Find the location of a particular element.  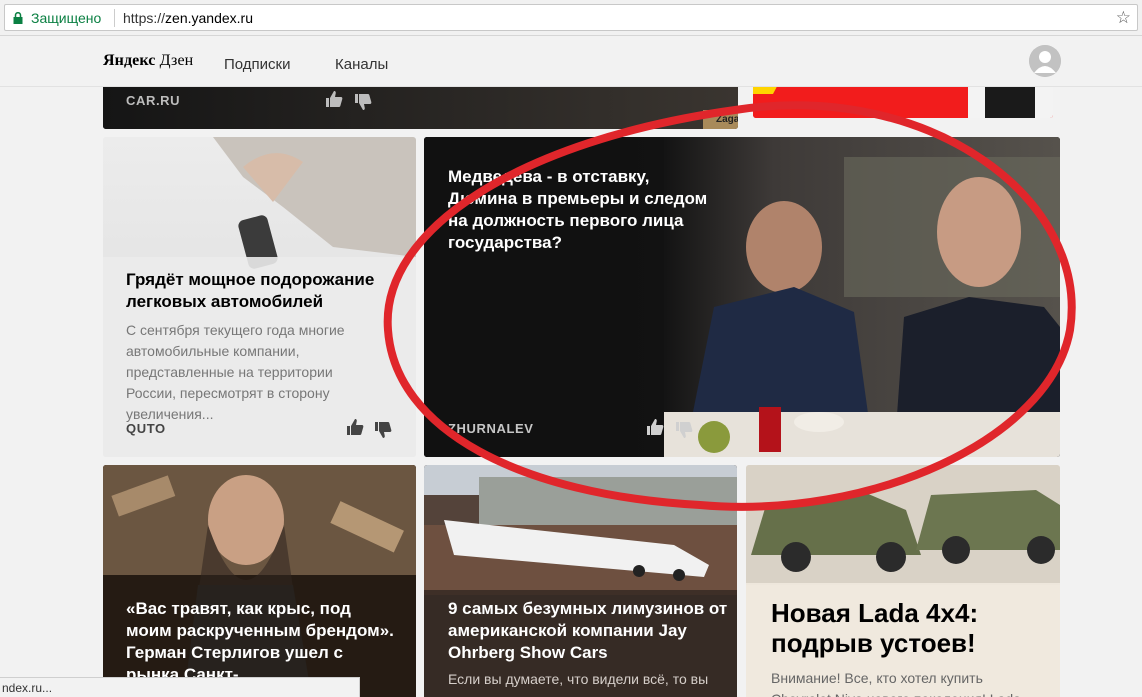

zen-logo: Яндекс Дзен is located at coordinates (148, 61).